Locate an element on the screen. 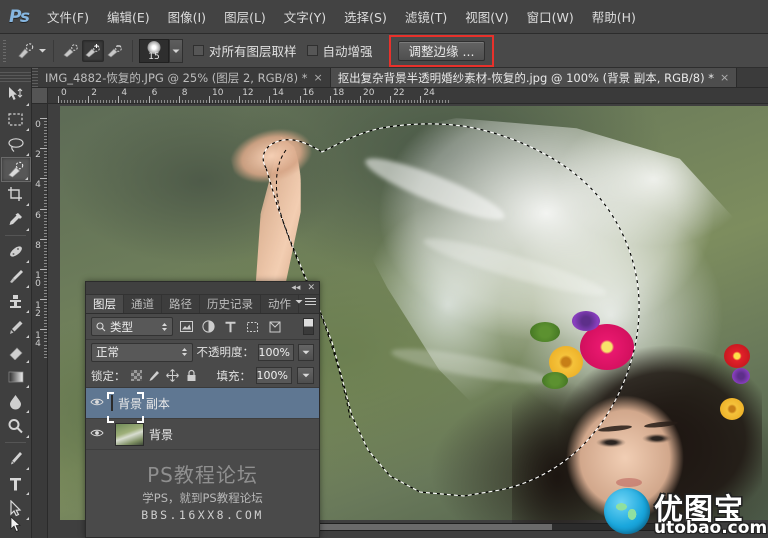  menu-view: 视图(V) is located at coordinates (486, 16).